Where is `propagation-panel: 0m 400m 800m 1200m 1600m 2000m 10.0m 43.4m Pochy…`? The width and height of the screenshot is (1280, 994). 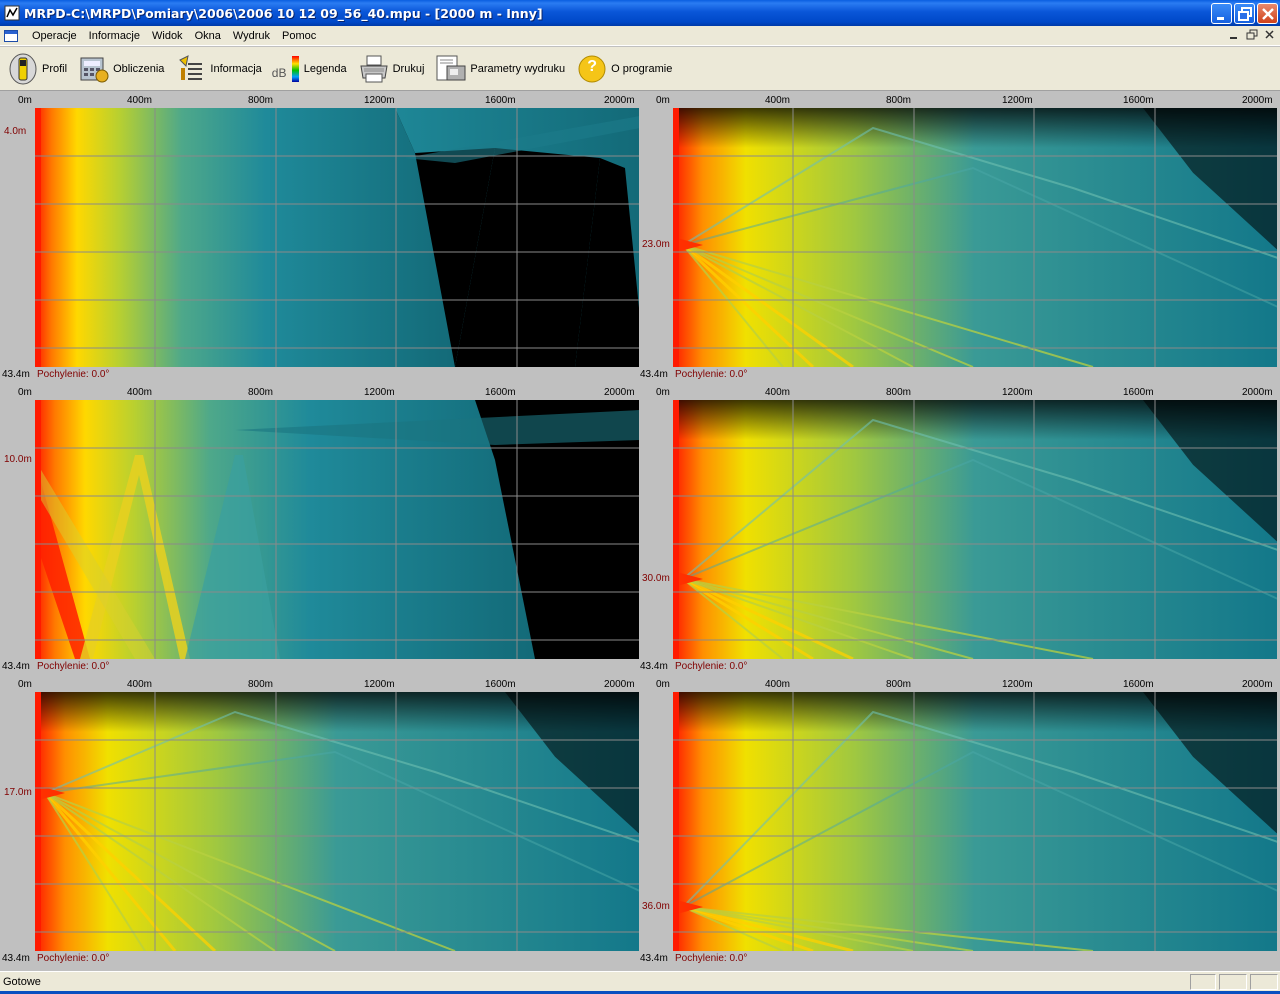
propagation-panel: 0m 400m 800m 1200m 1600m 2000m 10.0m 43.4m Pochy… is located at coordinates (320, 528).